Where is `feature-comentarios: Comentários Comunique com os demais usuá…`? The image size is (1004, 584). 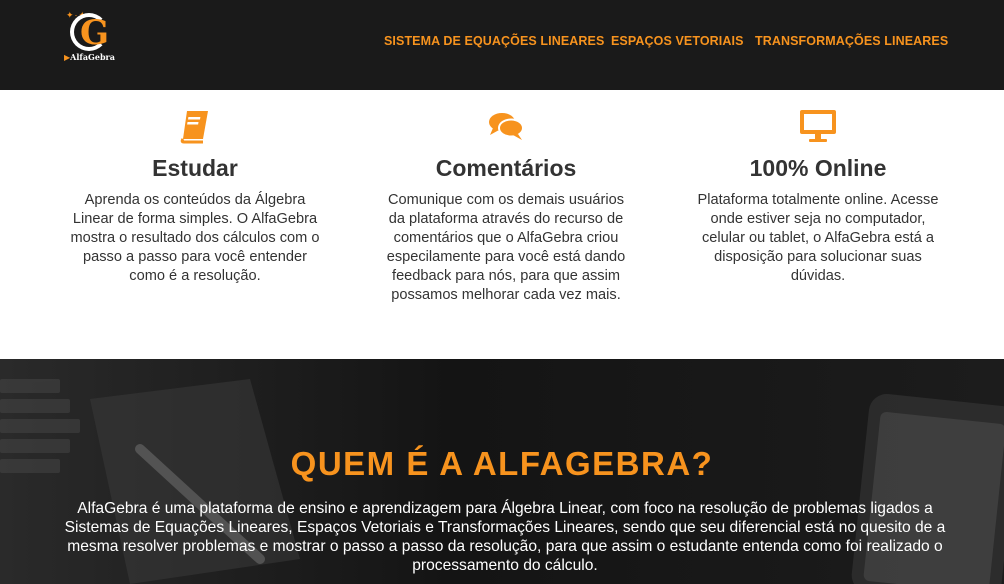 feature-comentarios: Comentários Comunique com os demais usuá… is located at coordinates (506, 197).